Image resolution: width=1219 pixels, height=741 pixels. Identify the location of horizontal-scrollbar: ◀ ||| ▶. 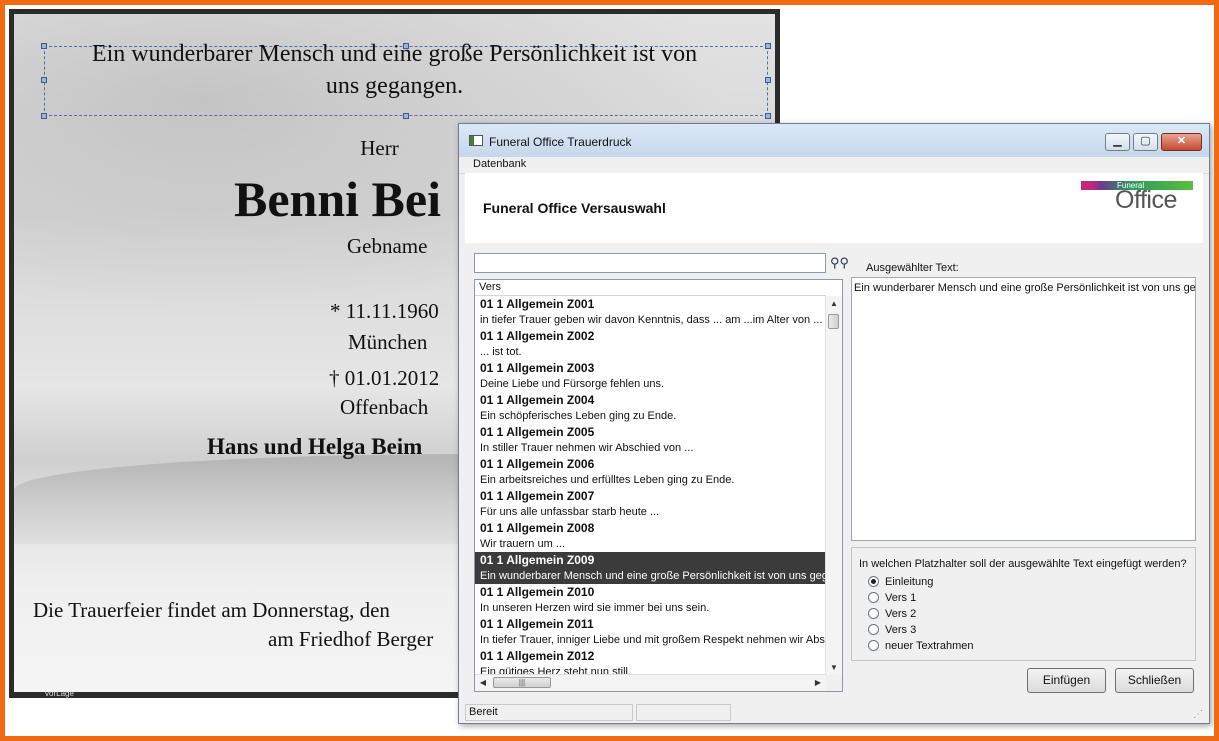
(650, 682).